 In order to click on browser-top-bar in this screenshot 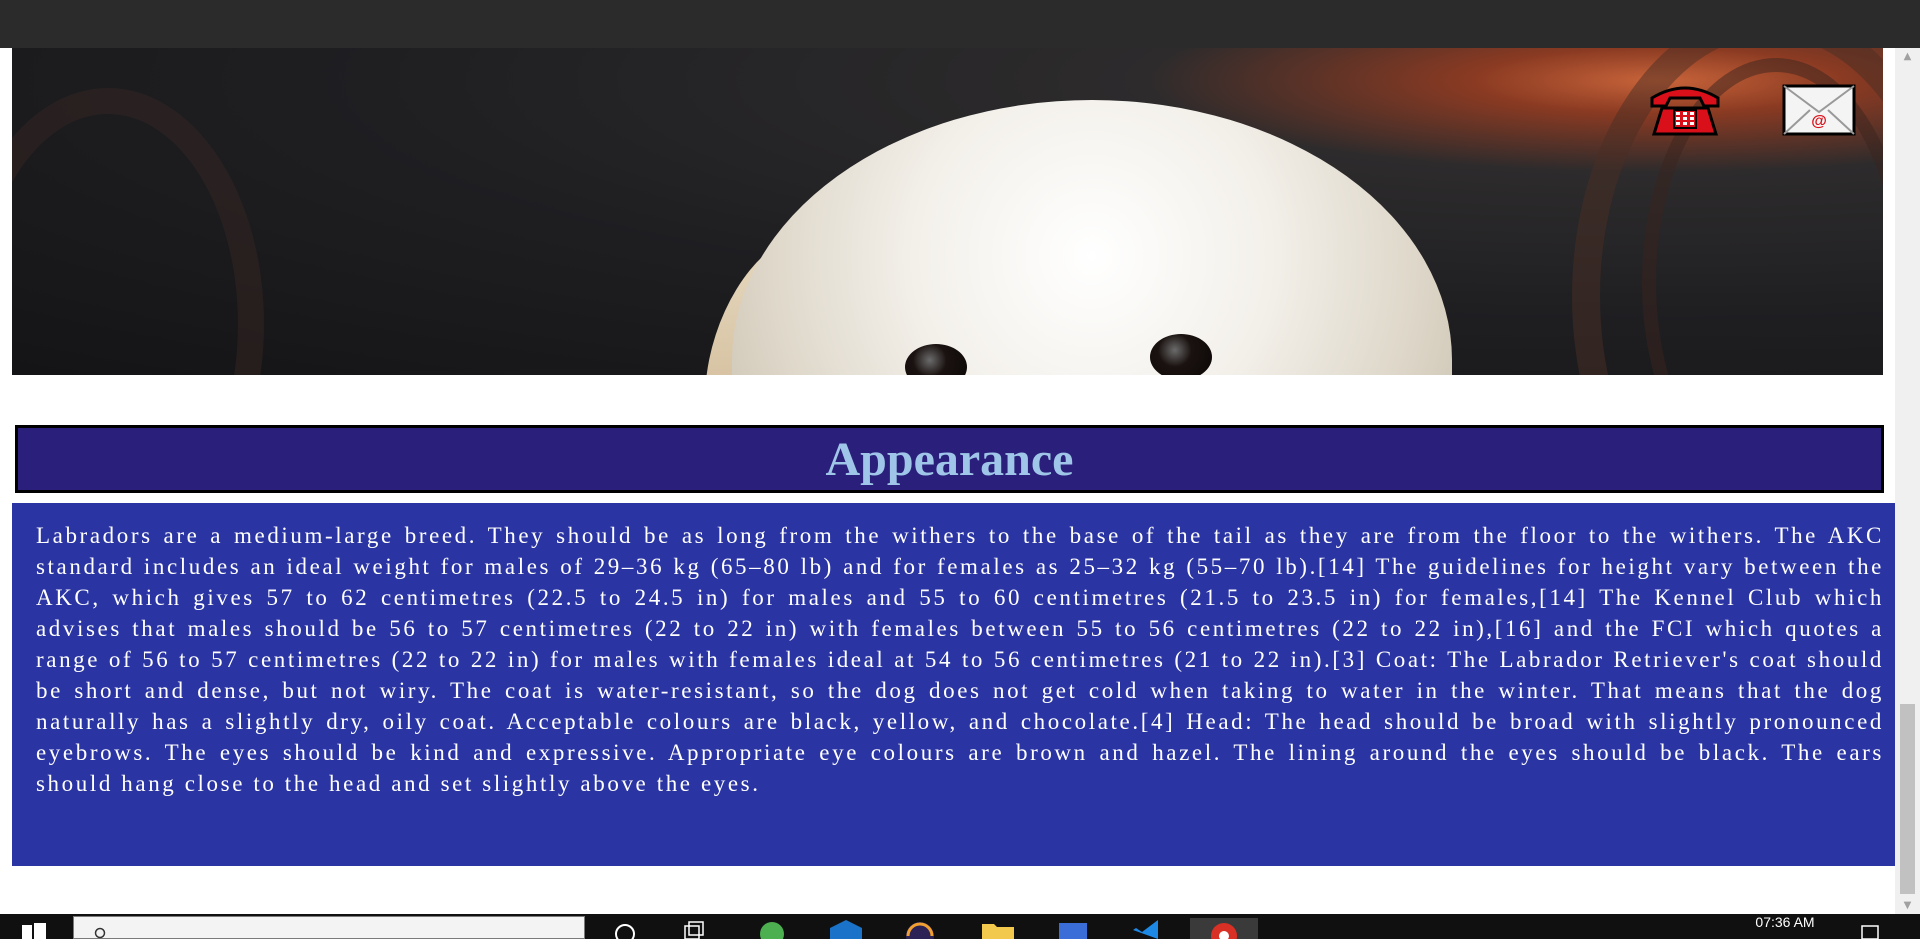, I will do `click(960, 24)`.